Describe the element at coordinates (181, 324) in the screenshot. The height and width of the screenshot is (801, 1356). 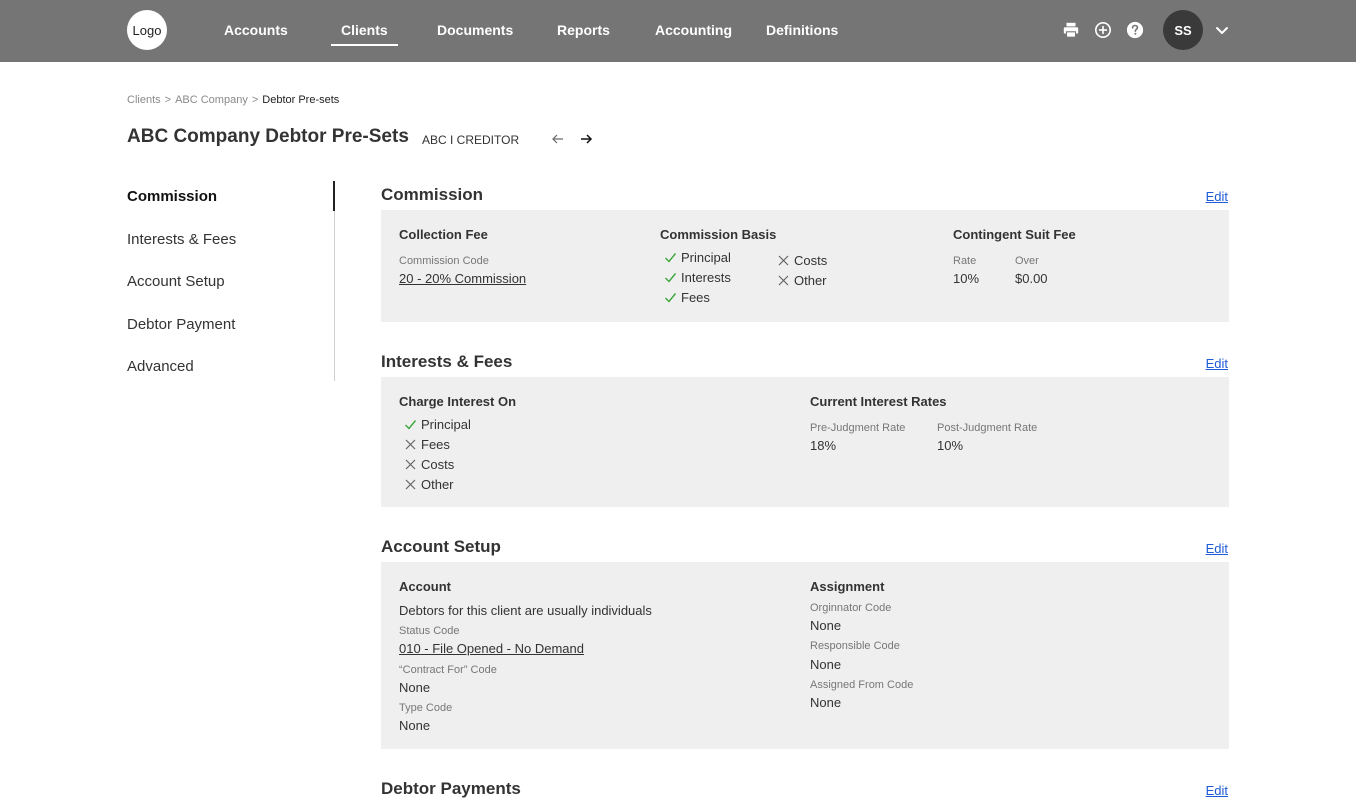
I see `sidenav-item-debtor-payment: Debtor Payment` at that location.